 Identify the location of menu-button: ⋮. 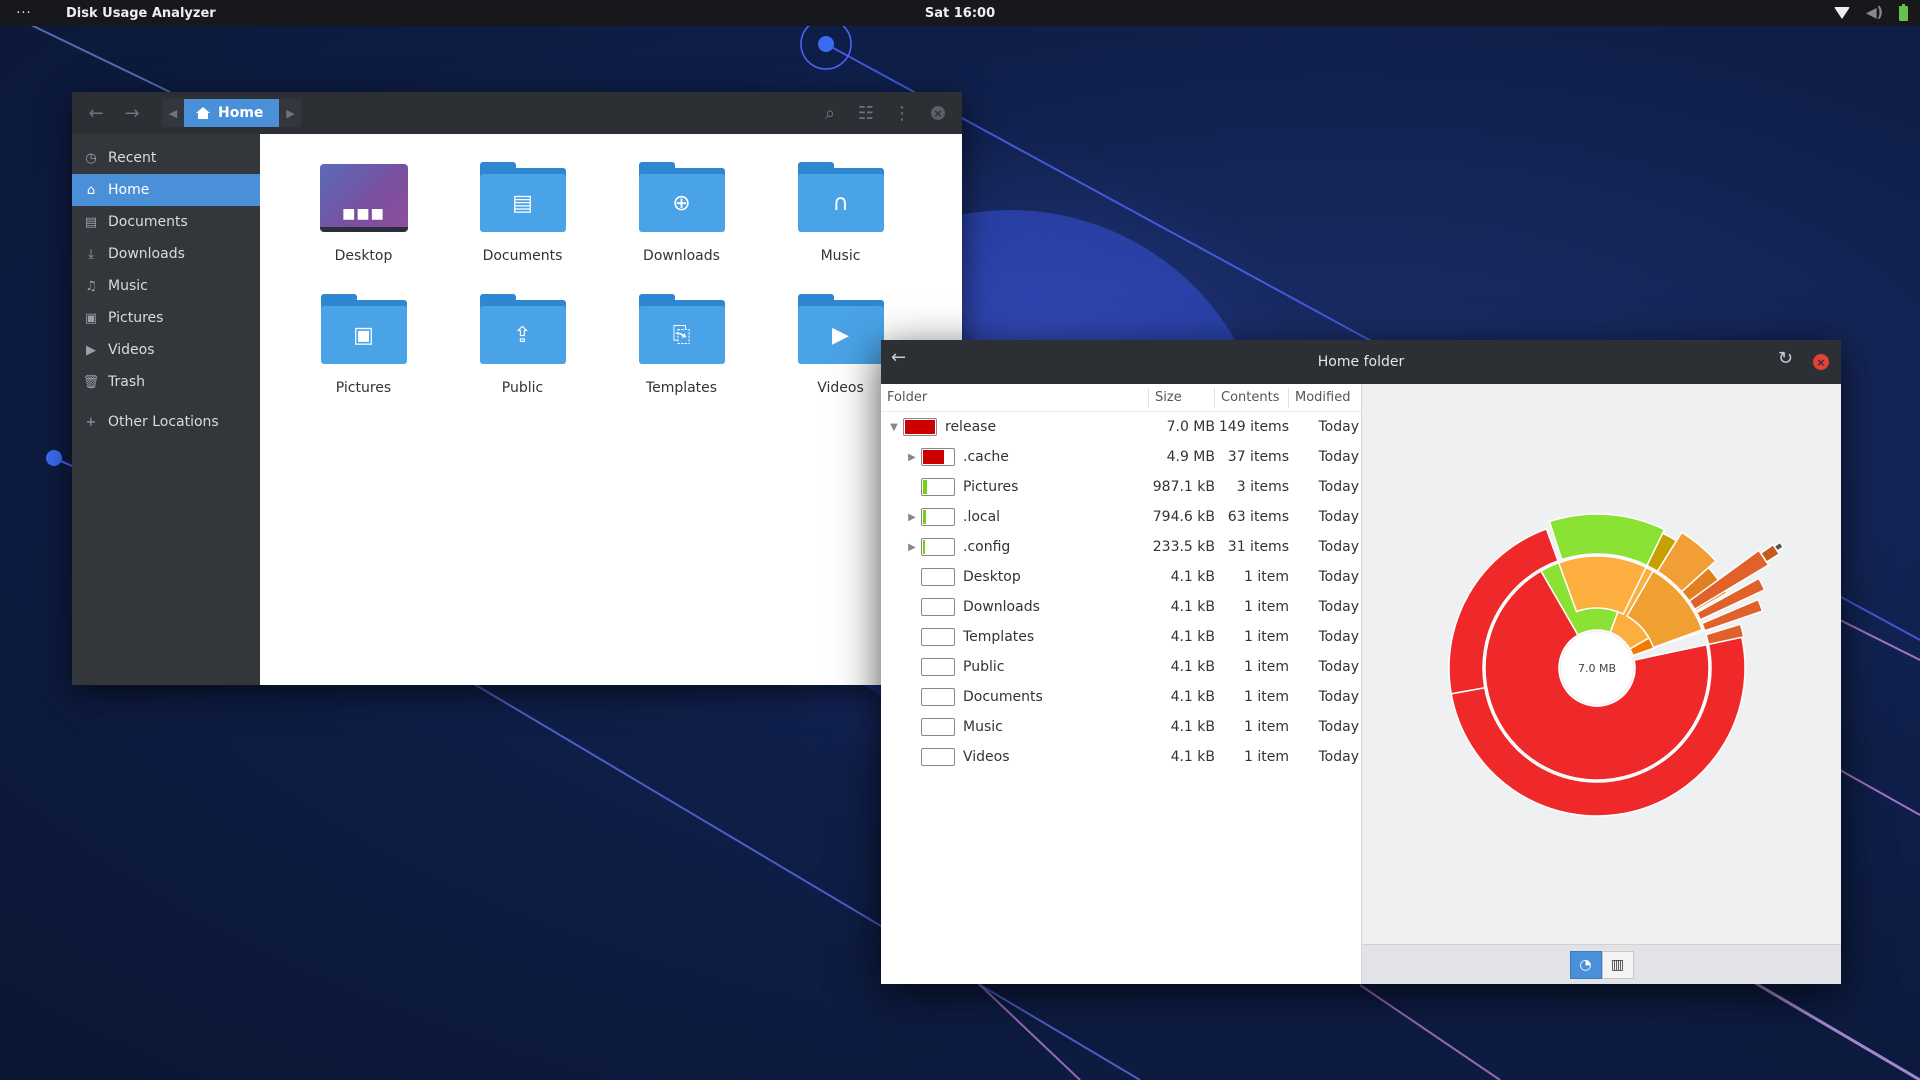
(902, 113).